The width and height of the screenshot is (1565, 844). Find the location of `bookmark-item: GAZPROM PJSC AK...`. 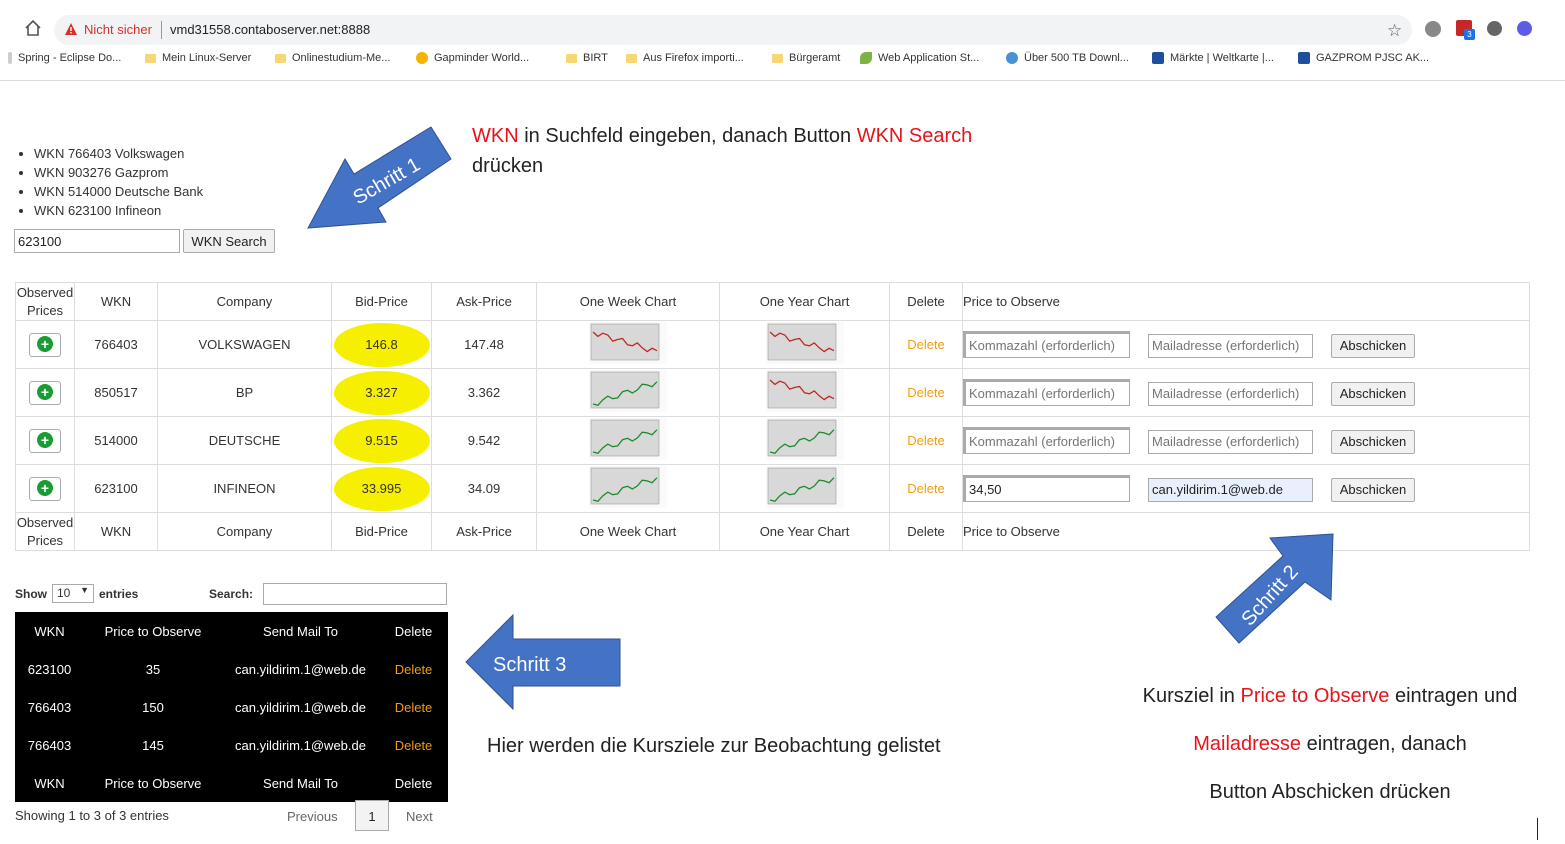

bookmark-item: GAZPROM PJSC AK... is located at coordinates (1363, 58).